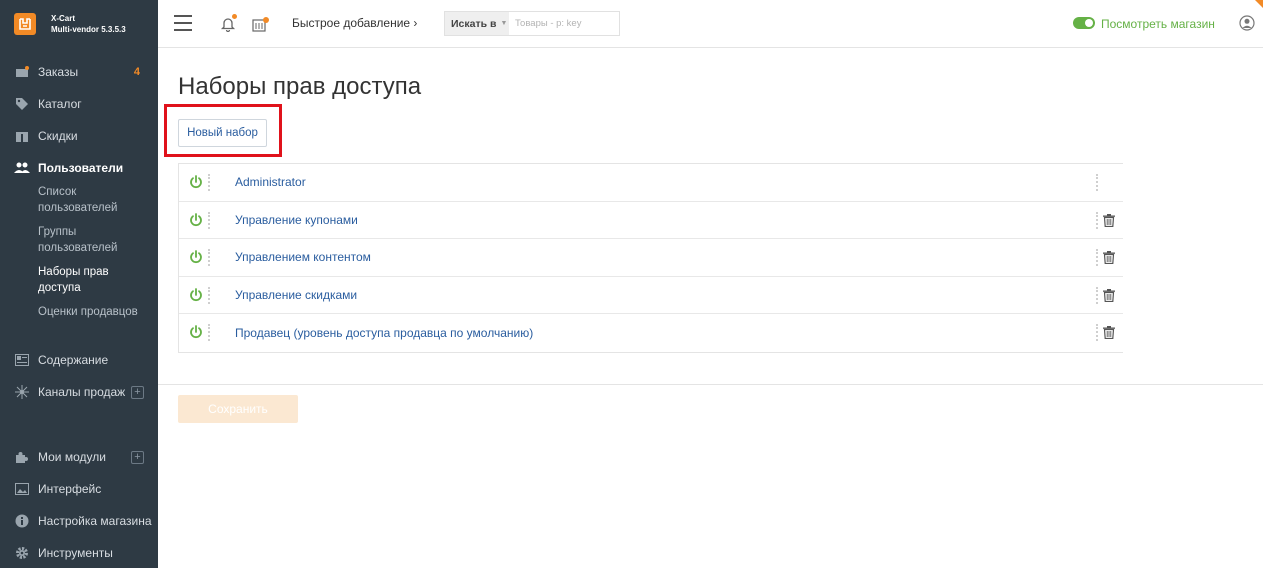 This screenshot has height=568, width=1263. I want to click on sidebar-item-label: Каталог, so click(60, 104).